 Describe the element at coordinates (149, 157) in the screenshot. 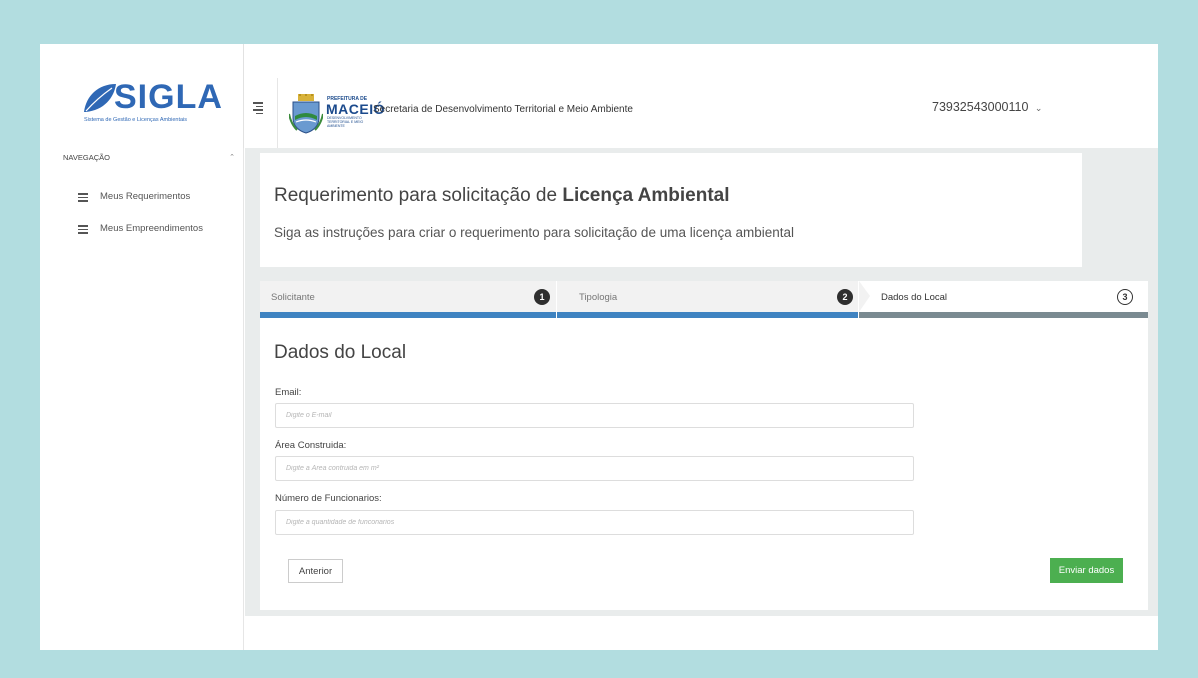

I see `sidebar-section-header: NAVEGAÇÃO ⌃` at that location.